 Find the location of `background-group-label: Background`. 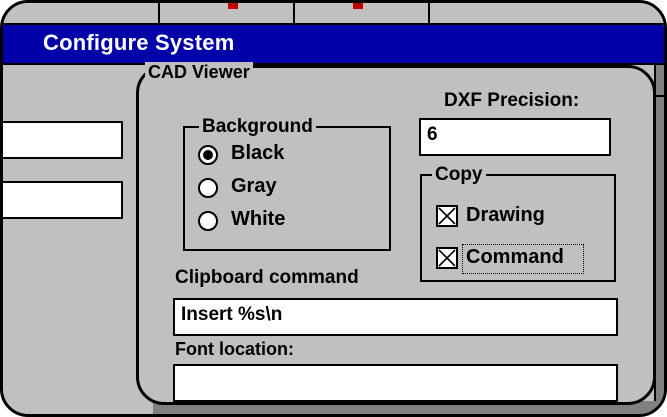

background-group-label: Background is located at coordinates (257, 127).